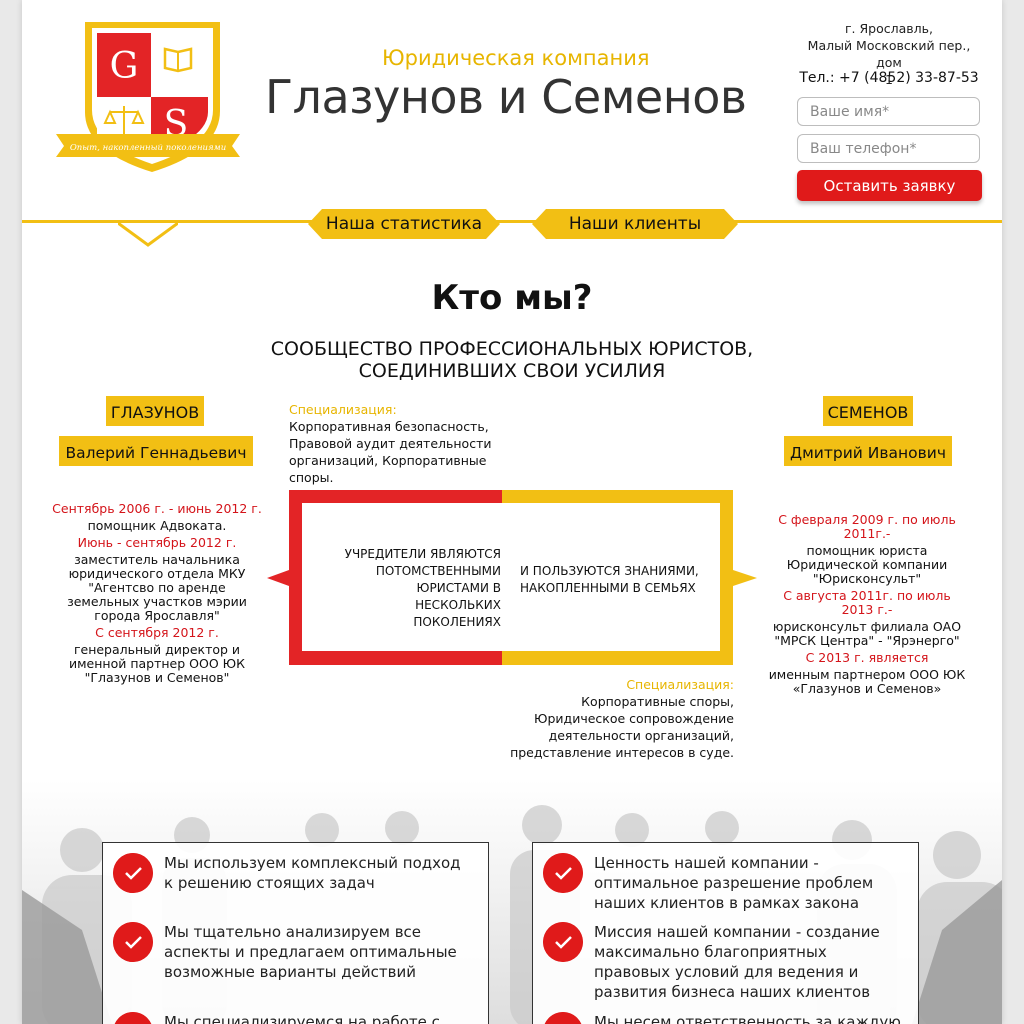 Image resolution: width=1024 pixels, height=1024 pixels. I want to click on glazunov-surname: ГЛАЗУНОВ, so click(155, 411).